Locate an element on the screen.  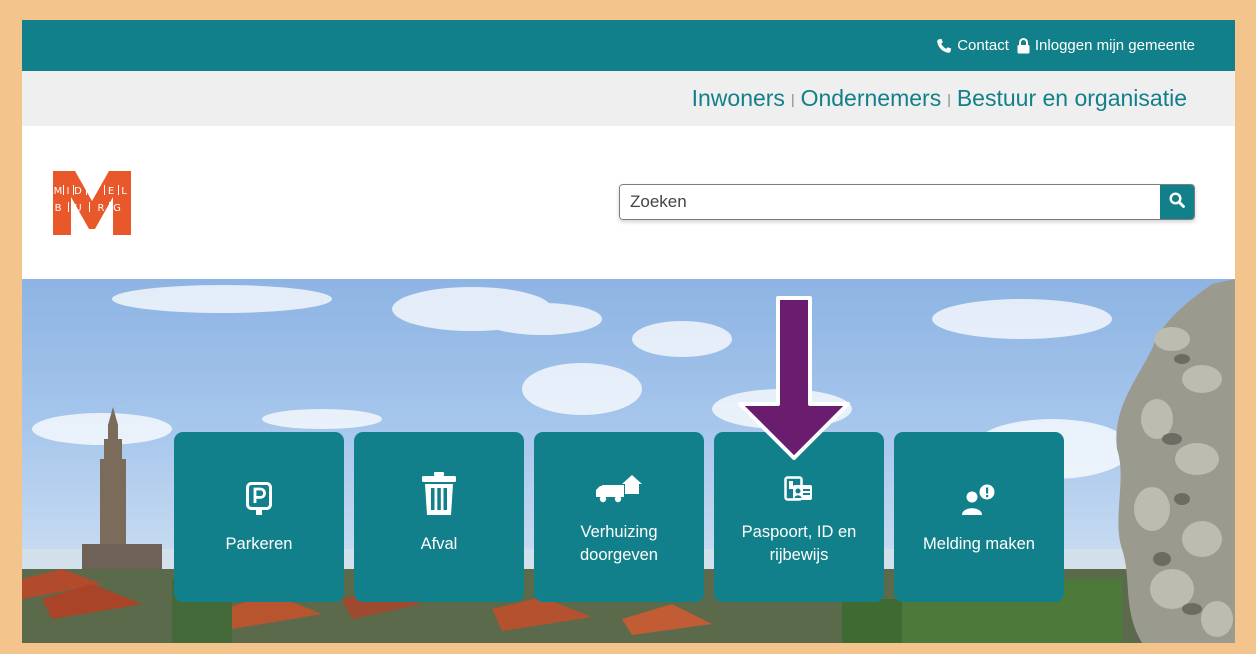
svg-text: M is located at coordinates (58, 191).